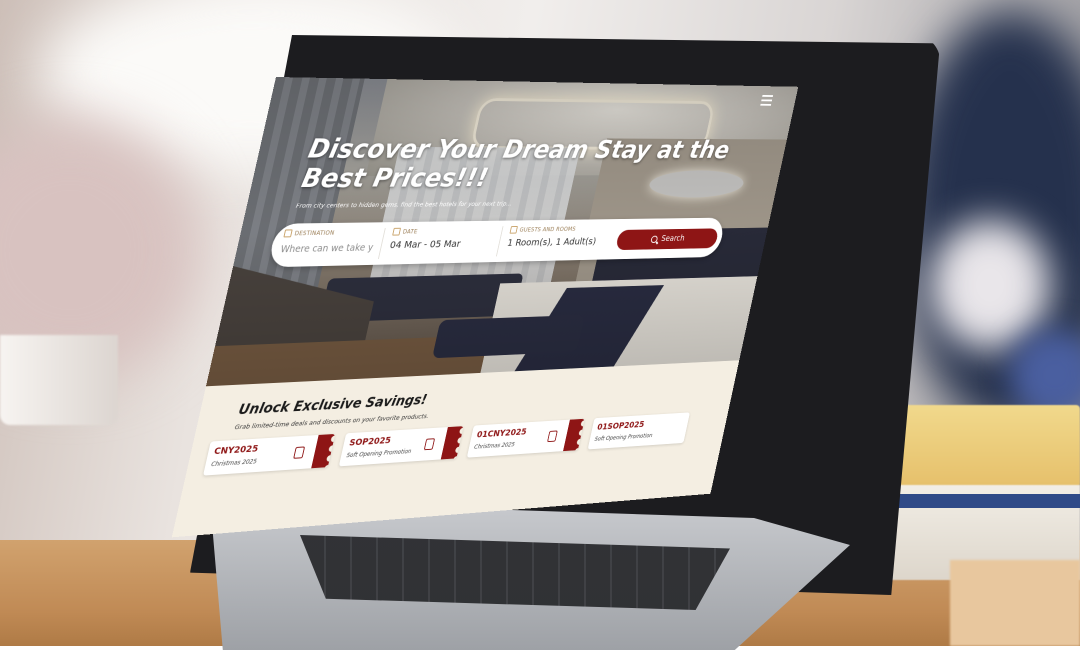 The width and height of the screenshot is (1080, 650). What do you see at coordinates (314, 233) in the screenshot?
I see `destination-label: DESTINATION` at bounding box center [314, 233].